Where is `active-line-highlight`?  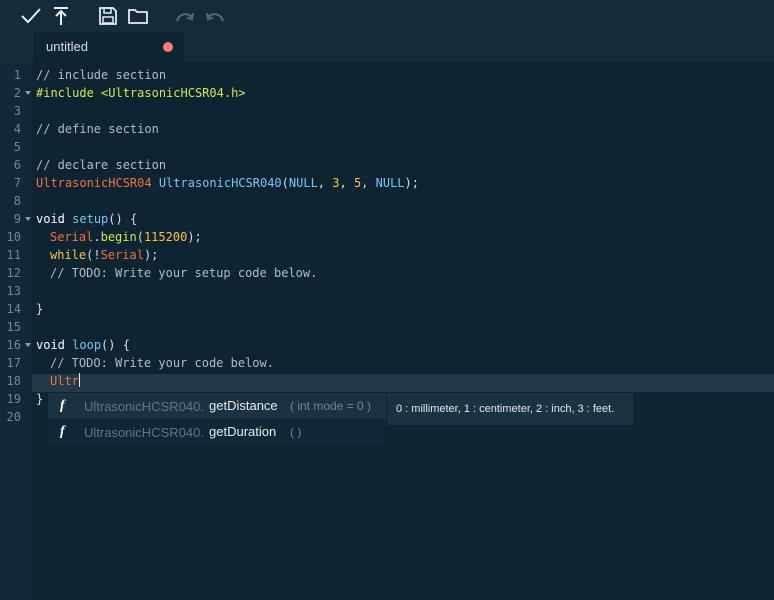 active-line-highlight is located at coordinates (403, 383).